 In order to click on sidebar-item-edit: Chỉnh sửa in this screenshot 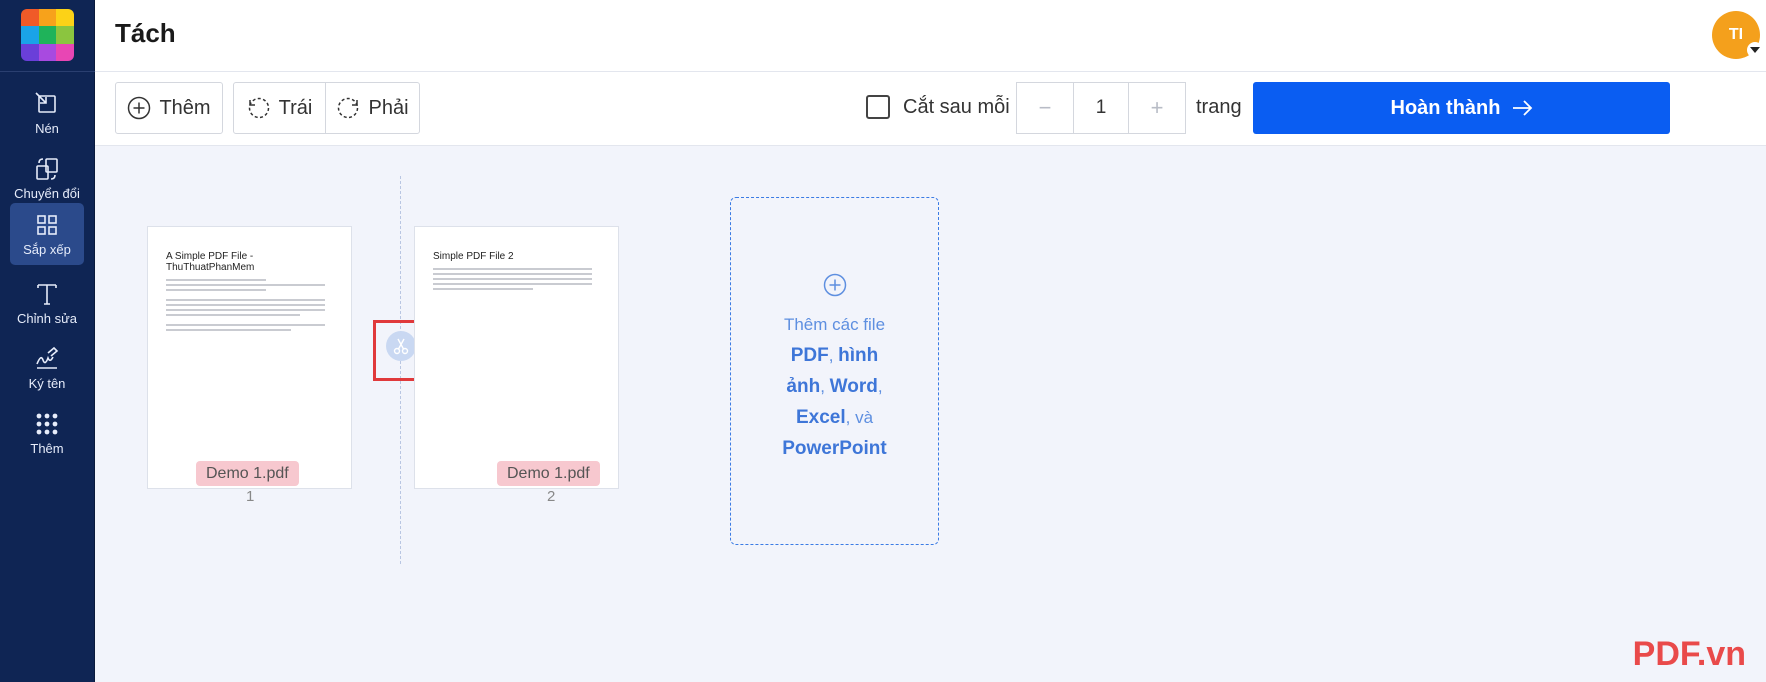, I will do `click(47, 303)`.